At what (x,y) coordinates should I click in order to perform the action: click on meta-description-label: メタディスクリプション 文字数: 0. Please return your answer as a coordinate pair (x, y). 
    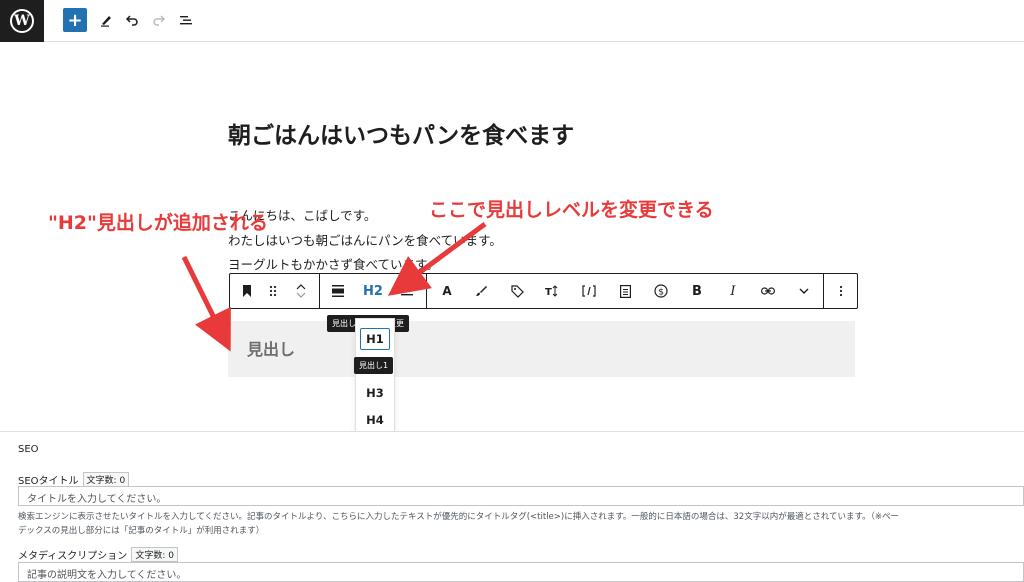
    Looking at the image, I should click on (98, 554).